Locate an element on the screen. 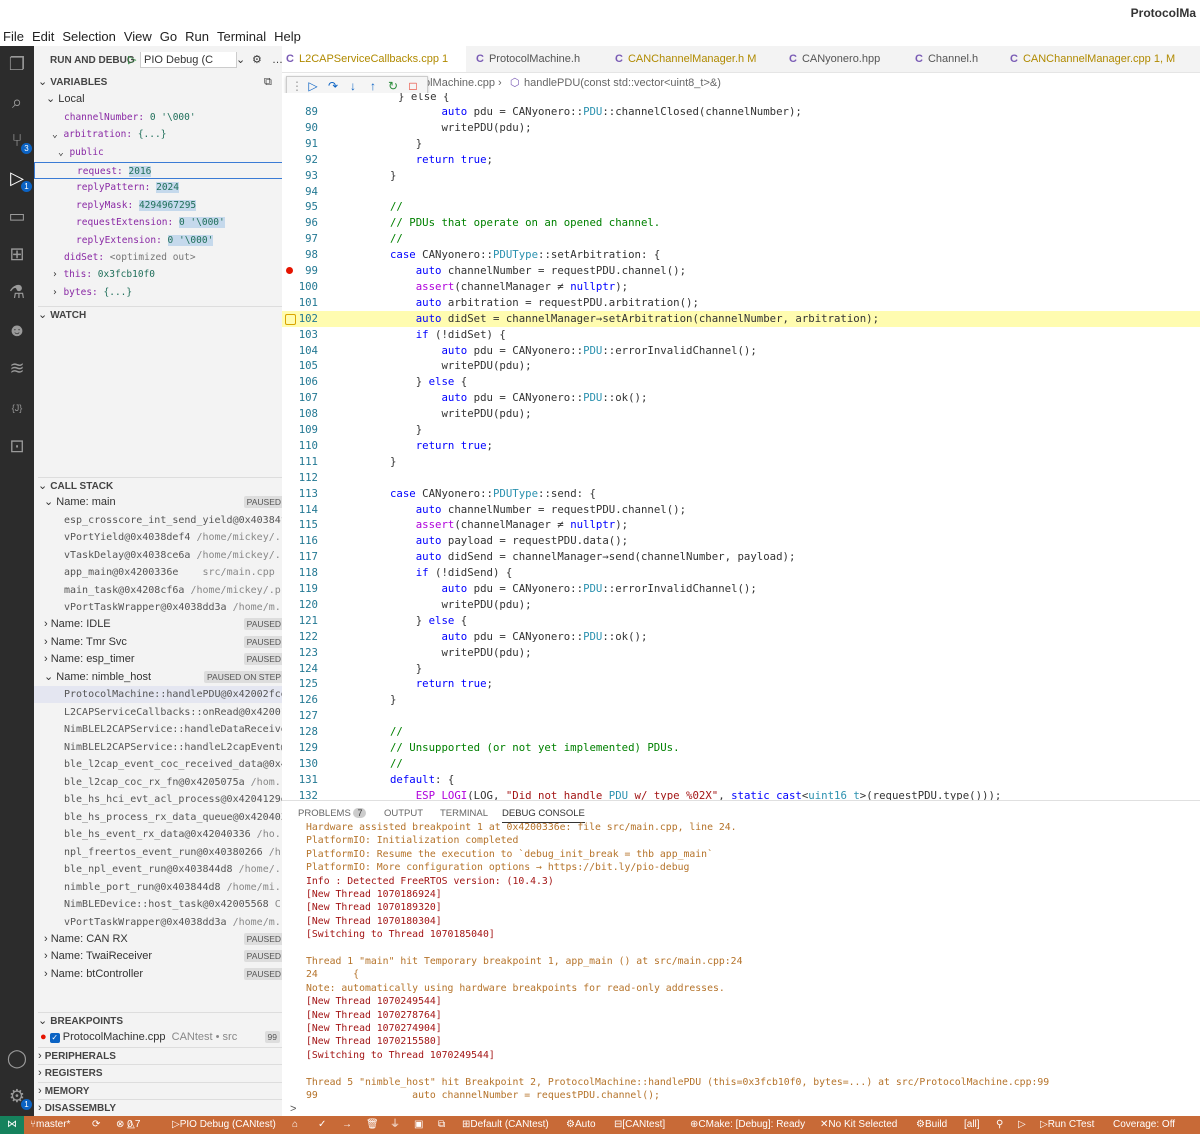  thread-nimble-host: ⌄ Name: nimble_host PAUSED ON STEP is located at coordinates (168, 677).